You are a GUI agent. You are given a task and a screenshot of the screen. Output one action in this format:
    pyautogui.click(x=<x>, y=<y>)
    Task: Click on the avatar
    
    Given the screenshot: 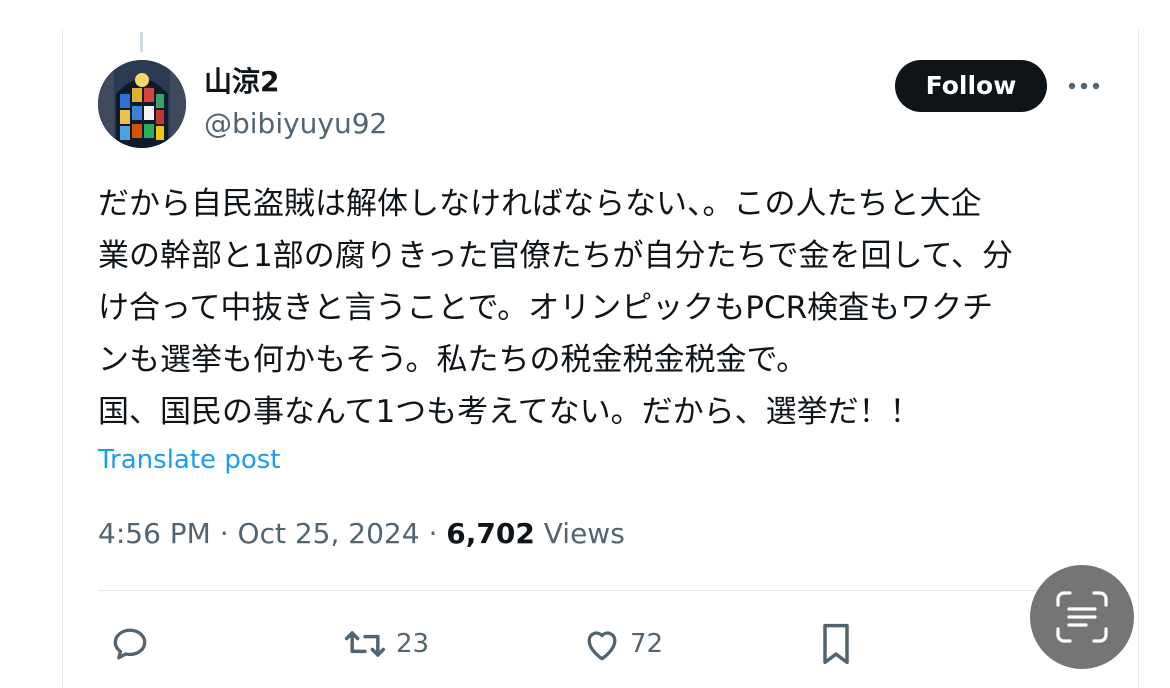 What is the action you would take?
    pyautogui.click(x=142, y=104)
    